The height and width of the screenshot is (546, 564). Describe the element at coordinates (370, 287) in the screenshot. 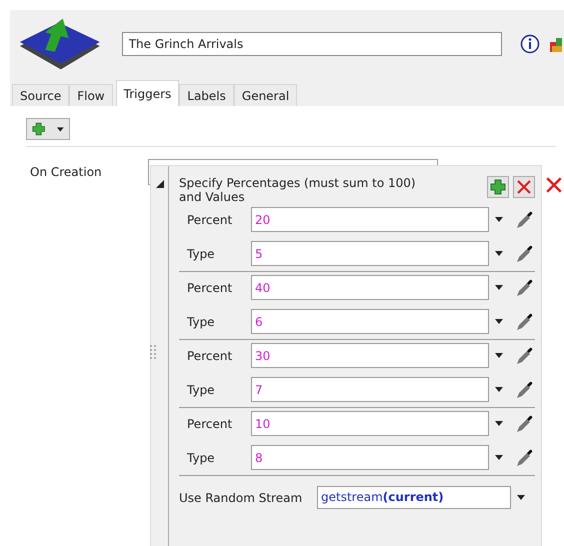

I see `percent-field: 40` at that location.